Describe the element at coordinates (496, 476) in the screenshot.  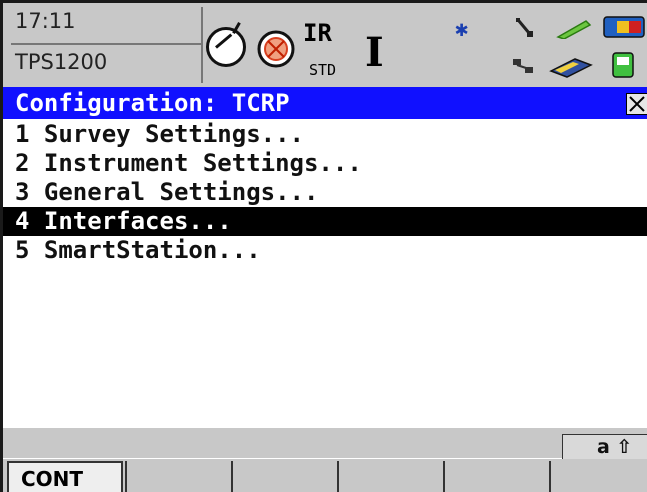
I see `softkey-f5` at that location.